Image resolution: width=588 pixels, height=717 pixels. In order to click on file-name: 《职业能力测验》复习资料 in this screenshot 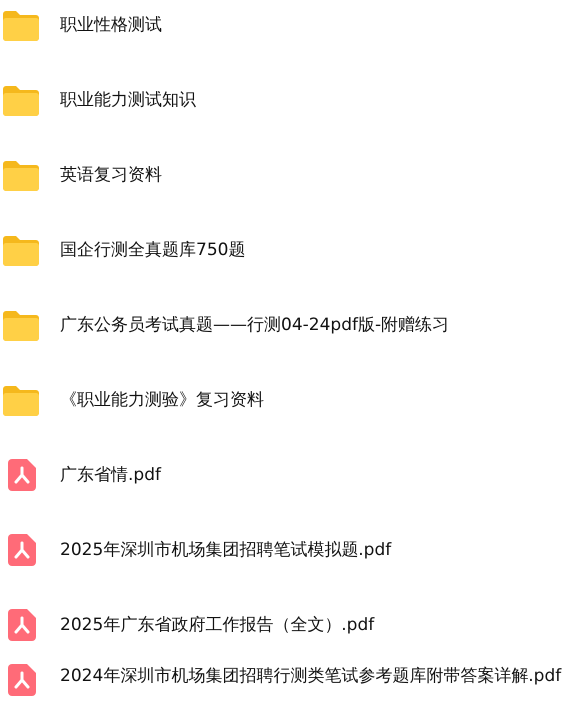, I will do `click(162, 399)`.